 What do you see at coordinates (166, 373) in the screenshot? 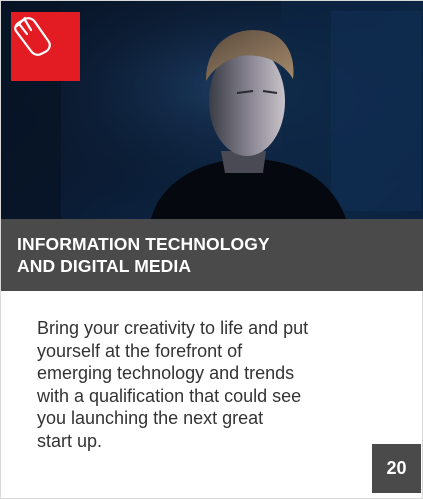
I see `description-line: emerging technology and trends` at bounding box center [166, 373].